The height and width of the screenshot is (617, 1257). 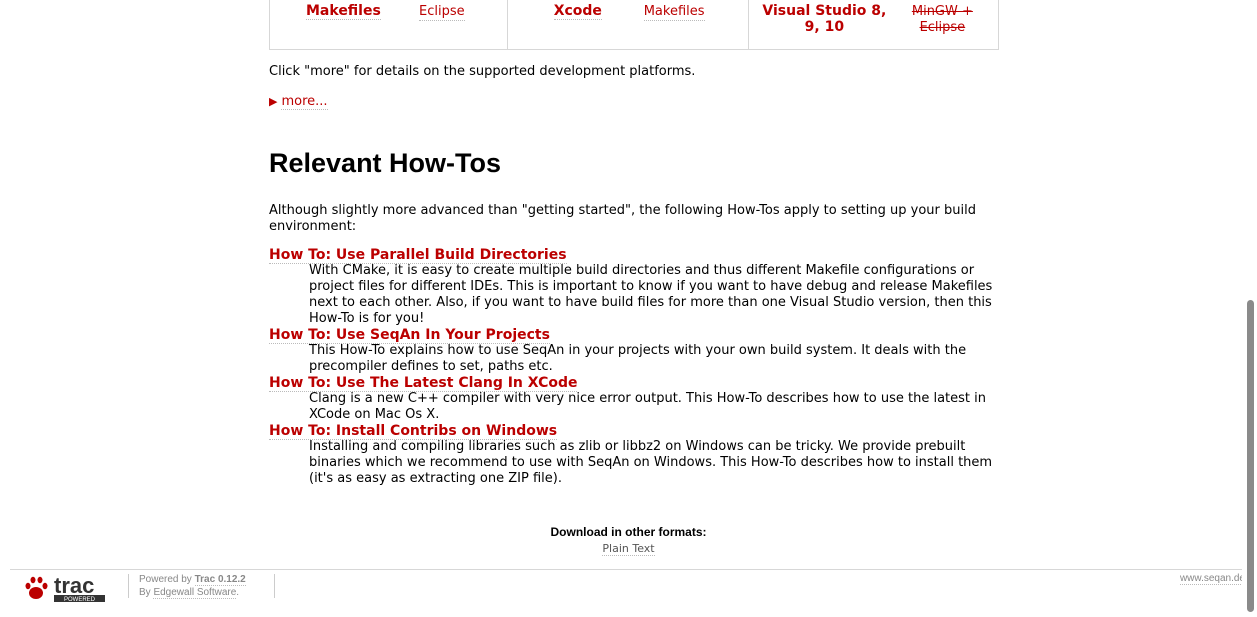 I want to click on footer-separator, so click(x=128, y=586).